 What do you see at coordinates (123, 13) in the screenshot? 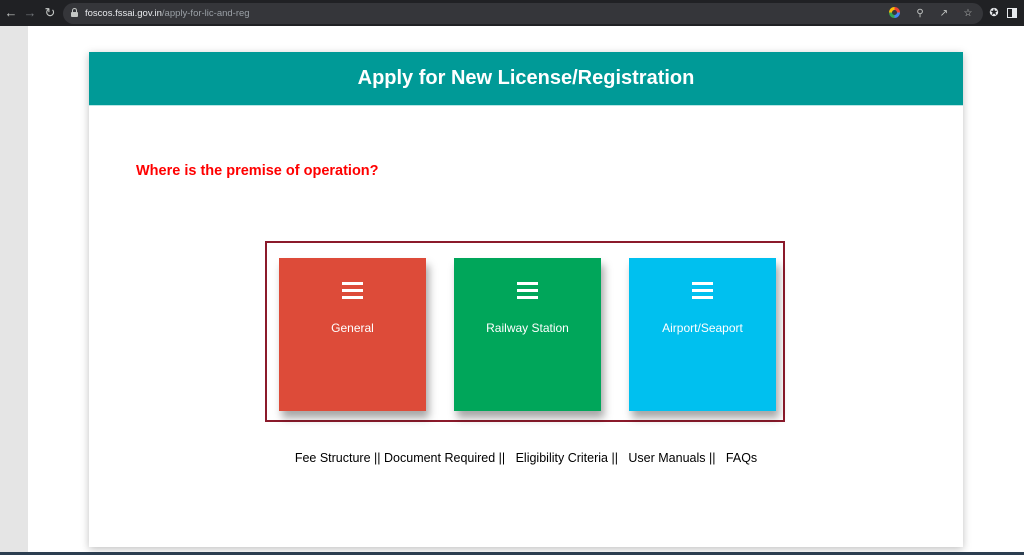
I see `url-host: foscos.fssai.gov.in` at bounding box center [123, 13].